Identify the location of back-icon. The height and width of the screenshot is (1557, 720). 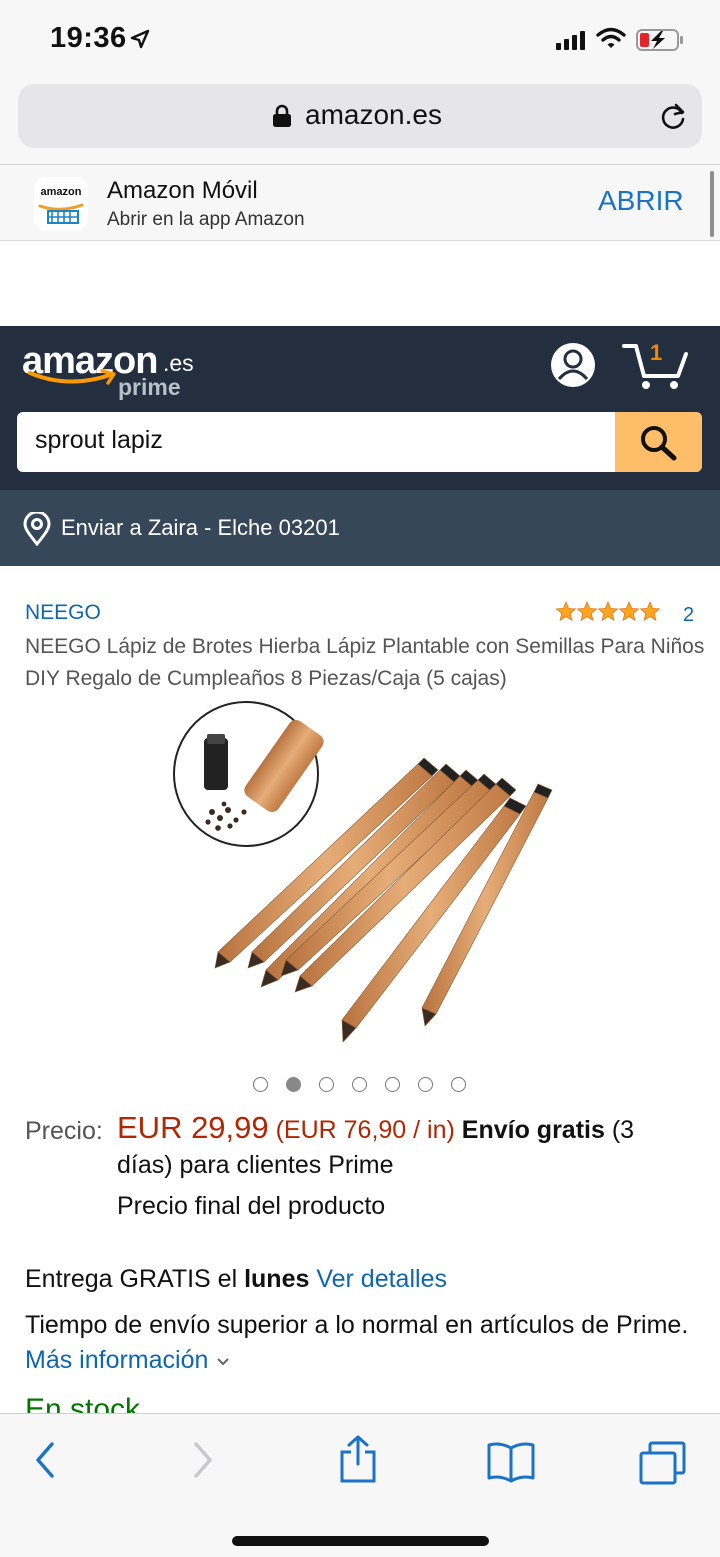
(45, 1462).